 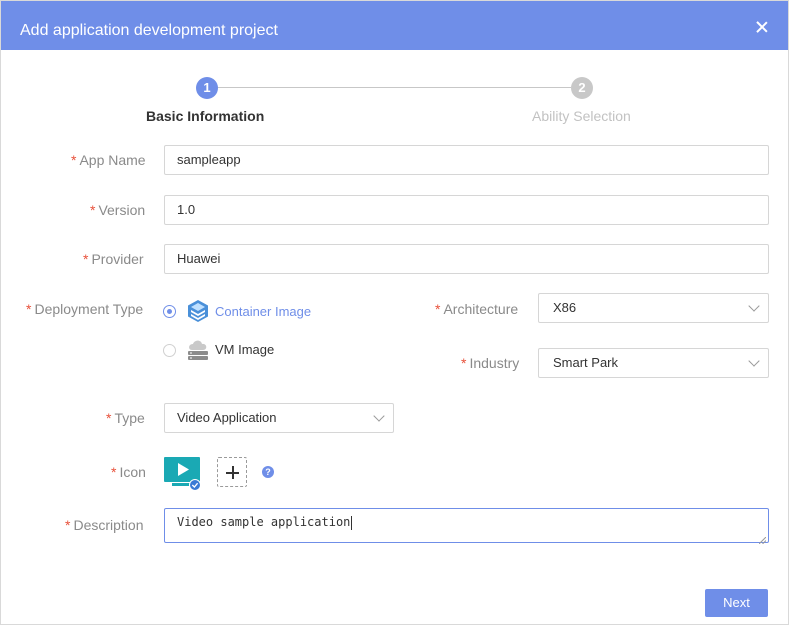 I want to click on step-2-indicator: 2, so click(x=582, y=88).